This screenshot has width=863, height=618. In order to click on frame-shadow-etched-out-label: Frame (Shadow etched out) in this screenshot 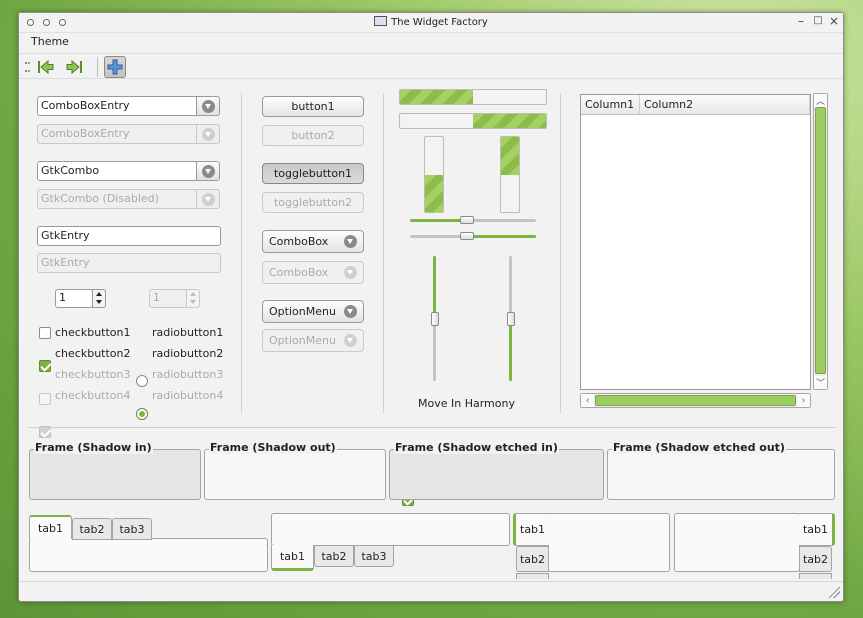, I will do `click(699, 447)`.